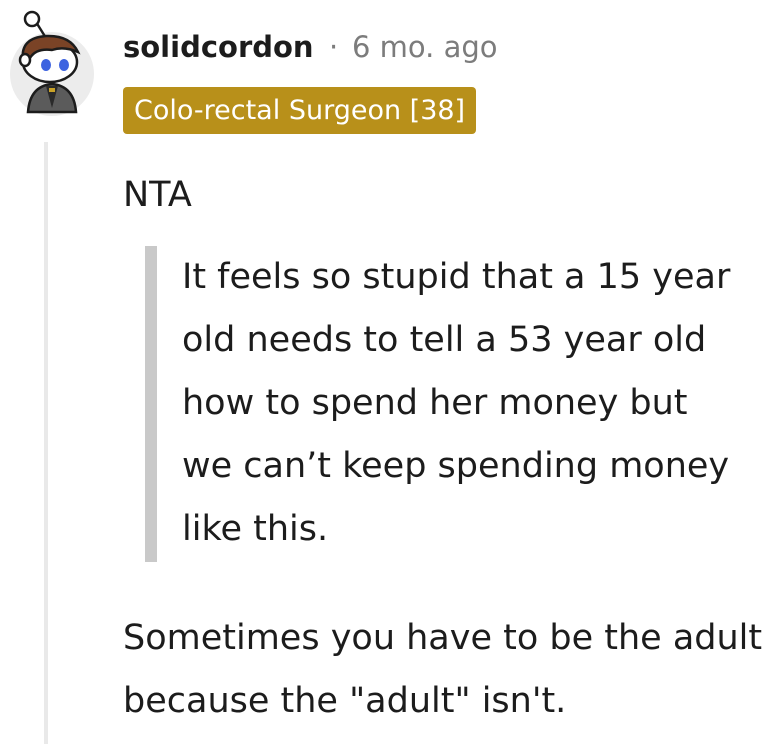  Describe the element at coordinates (425, 47) in the screenshot. I see `comment-timestamp: 6 mo. ago` at that location.